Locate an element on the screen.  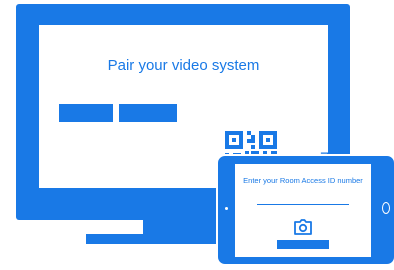
camera-icon is located at coordinates (303, 227).